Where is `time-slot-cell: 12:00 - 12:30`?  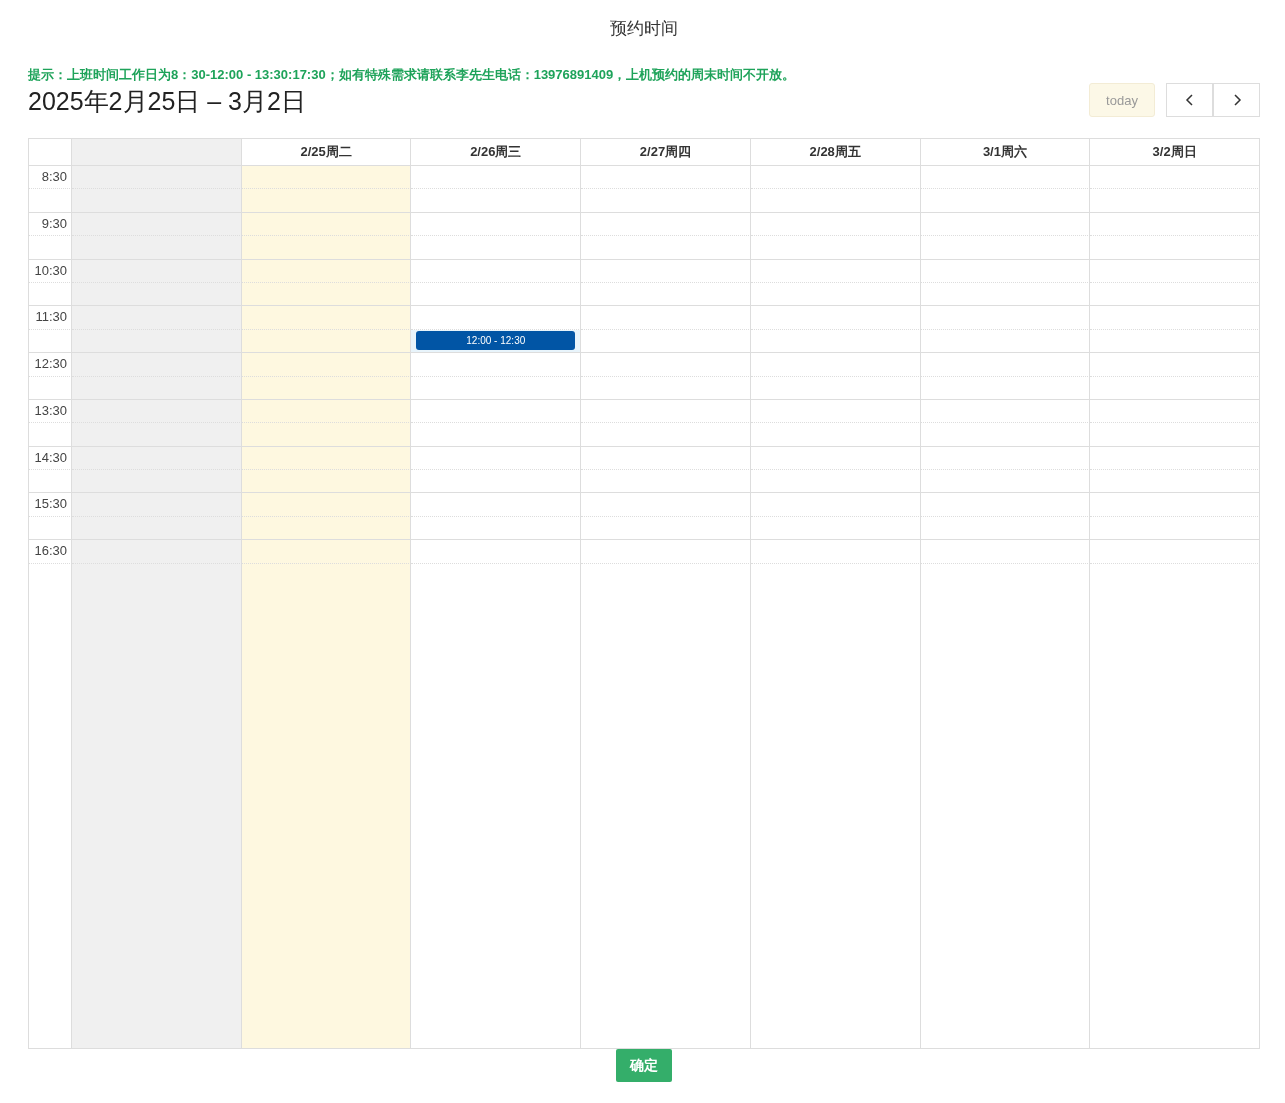
time-slot-cell: 12:00 - 12:30 is located at coordinates (496, 341).